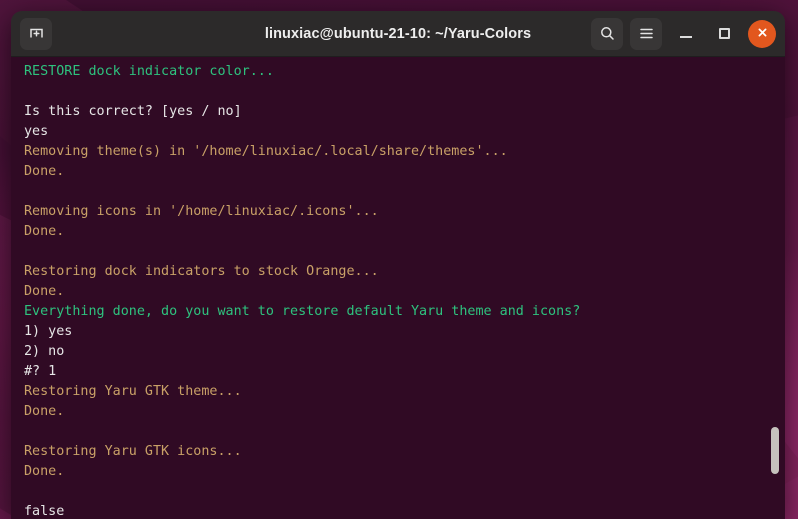 The height and width of the screenshot is (519, 798). I want to click on menu-button, so click(646, 33).